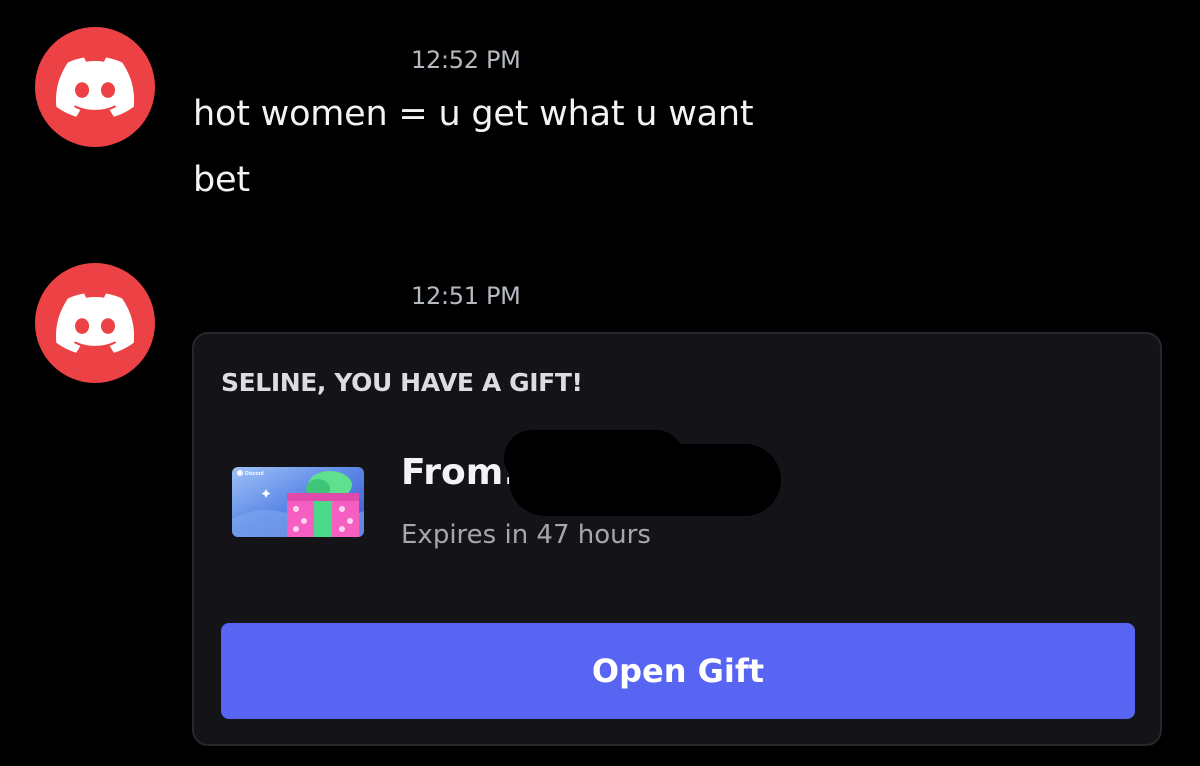 This screenshot has width=1200, height=766. Describe the element at coordinates (221, 180) in the screenshot. I see `message-text: bet` at that location.